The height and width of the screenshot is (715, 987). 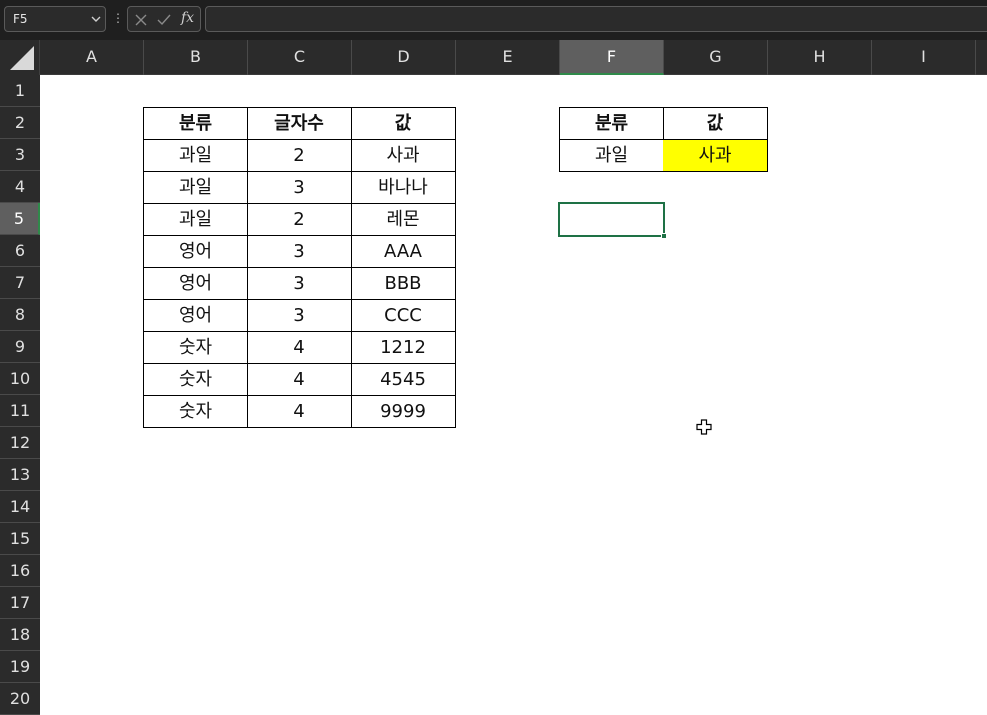 I want to click on column-header-b: B, so click(x=196, y=57).